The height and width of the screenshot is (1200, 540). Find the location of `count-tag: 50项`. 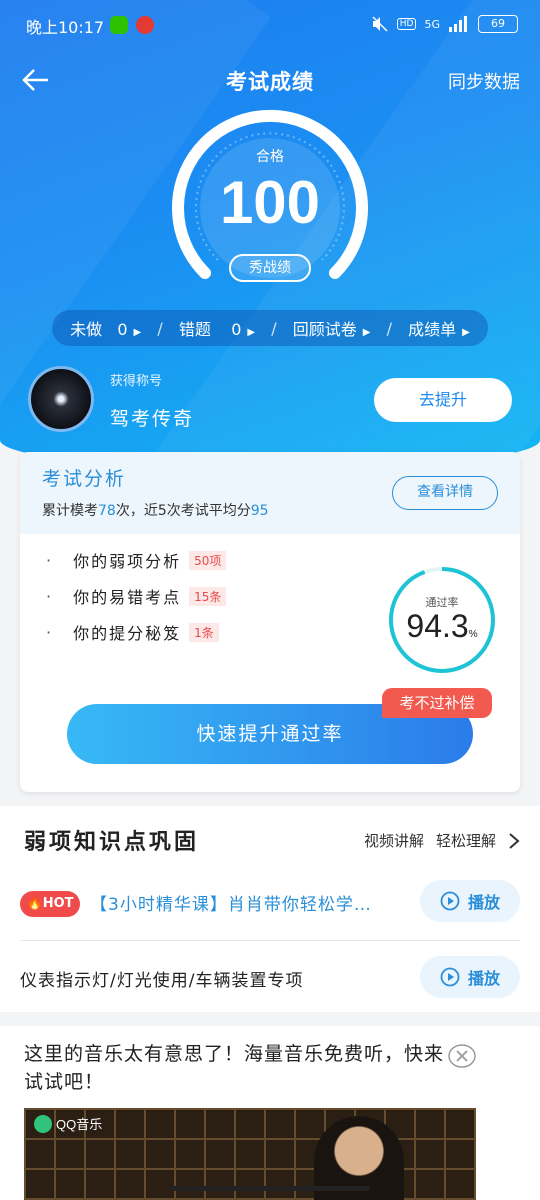

count-tag: 50项 is located at coordinates (208, 560).